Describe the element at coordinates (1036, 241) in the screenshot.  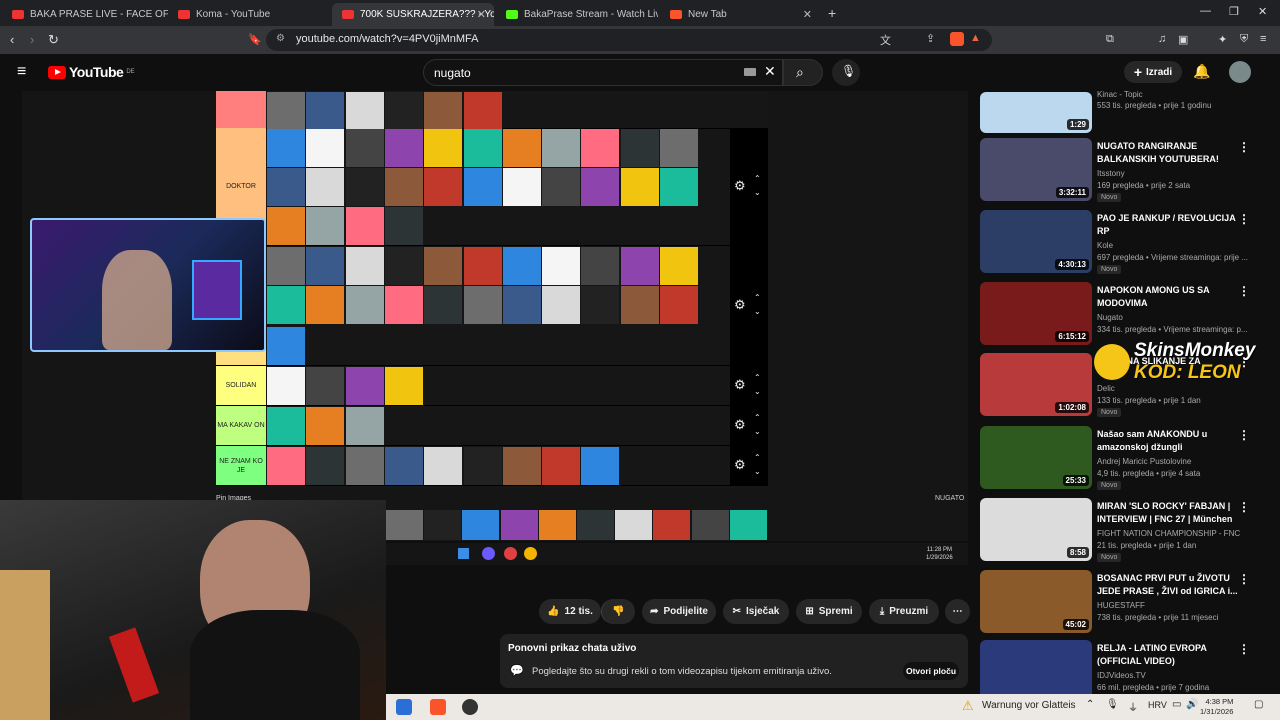
I see `video-thumbnail: 4:30:13` at that location.